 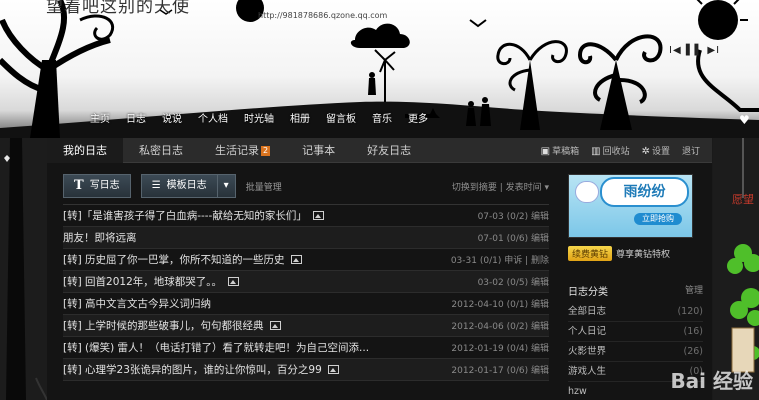 I want to click on post-meta: 07-01 (0/6) 编辑, so click(x=513, y=239).